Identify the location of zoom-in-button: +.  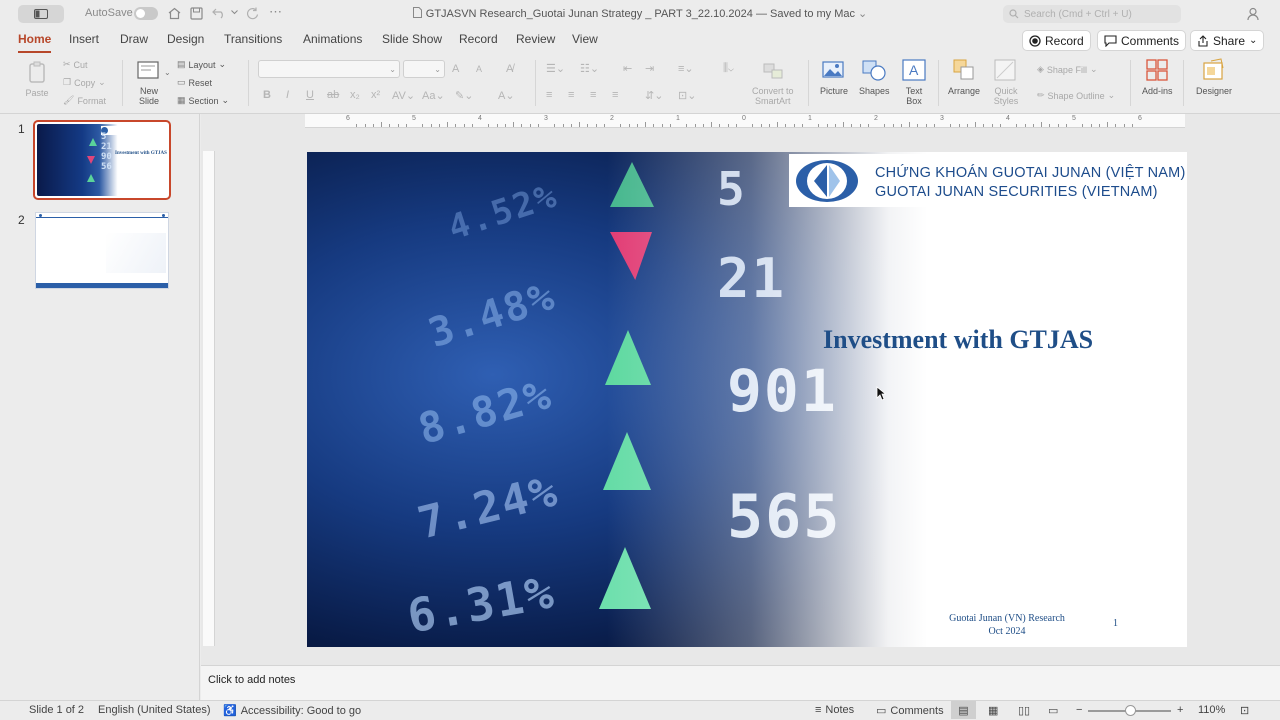
(1180, 710).